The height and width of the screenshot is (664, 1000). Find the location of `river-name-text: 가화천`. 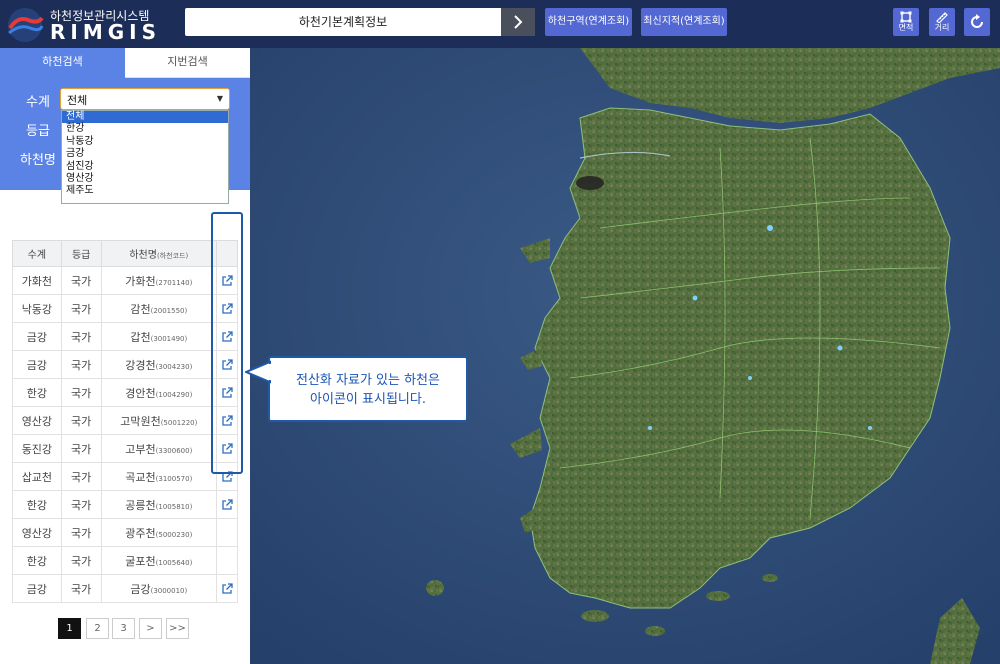

river-name-text: 가화천 is located at coordinates (140, 281).